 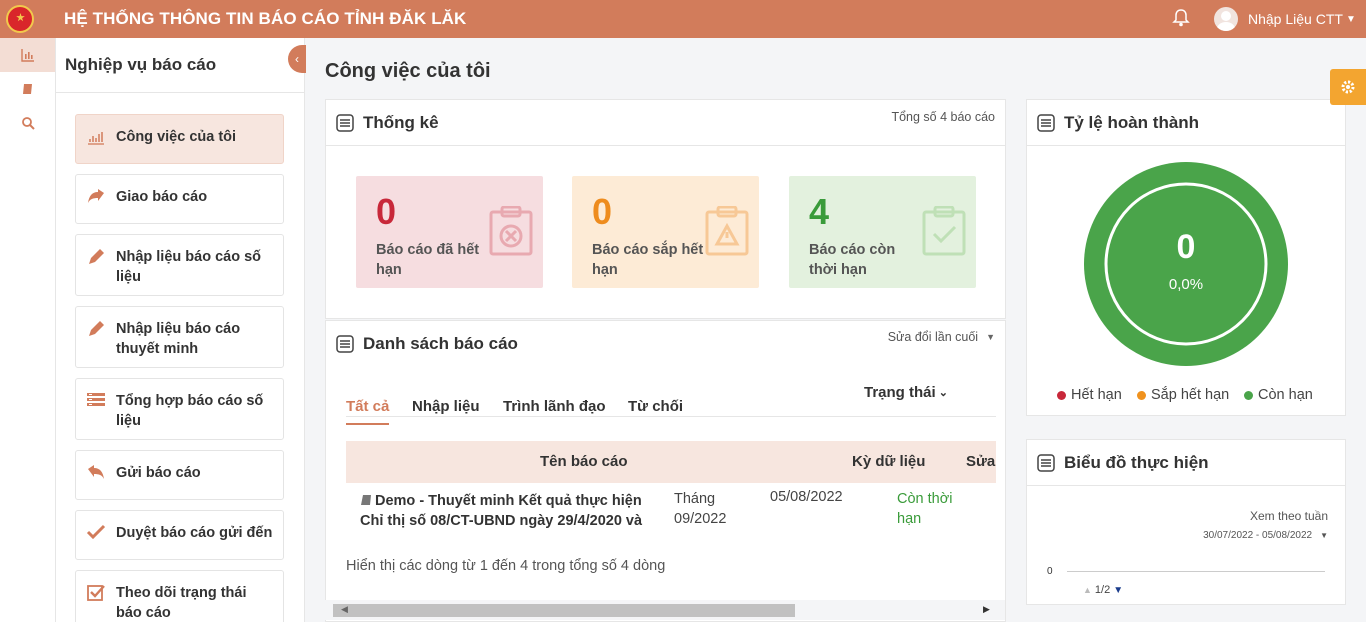 What do you see at coordinates (180, 65) in the screenshot?
I see `sidebar-title: Nghiệp vụ báo cáo` at bounding box center [180, 65].